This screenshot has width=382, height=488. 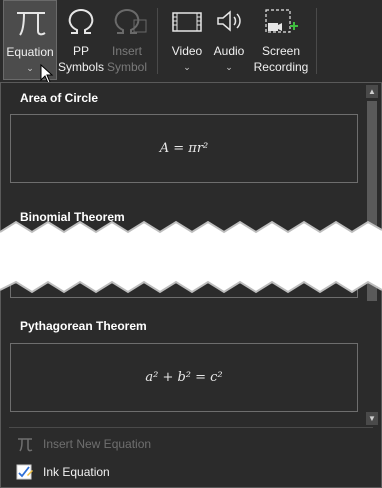 What do you see at coordinates (126, 51) in the screenshot?
I see `insert-symbol-label-line1: Insert` at bounding box center [126, 51].